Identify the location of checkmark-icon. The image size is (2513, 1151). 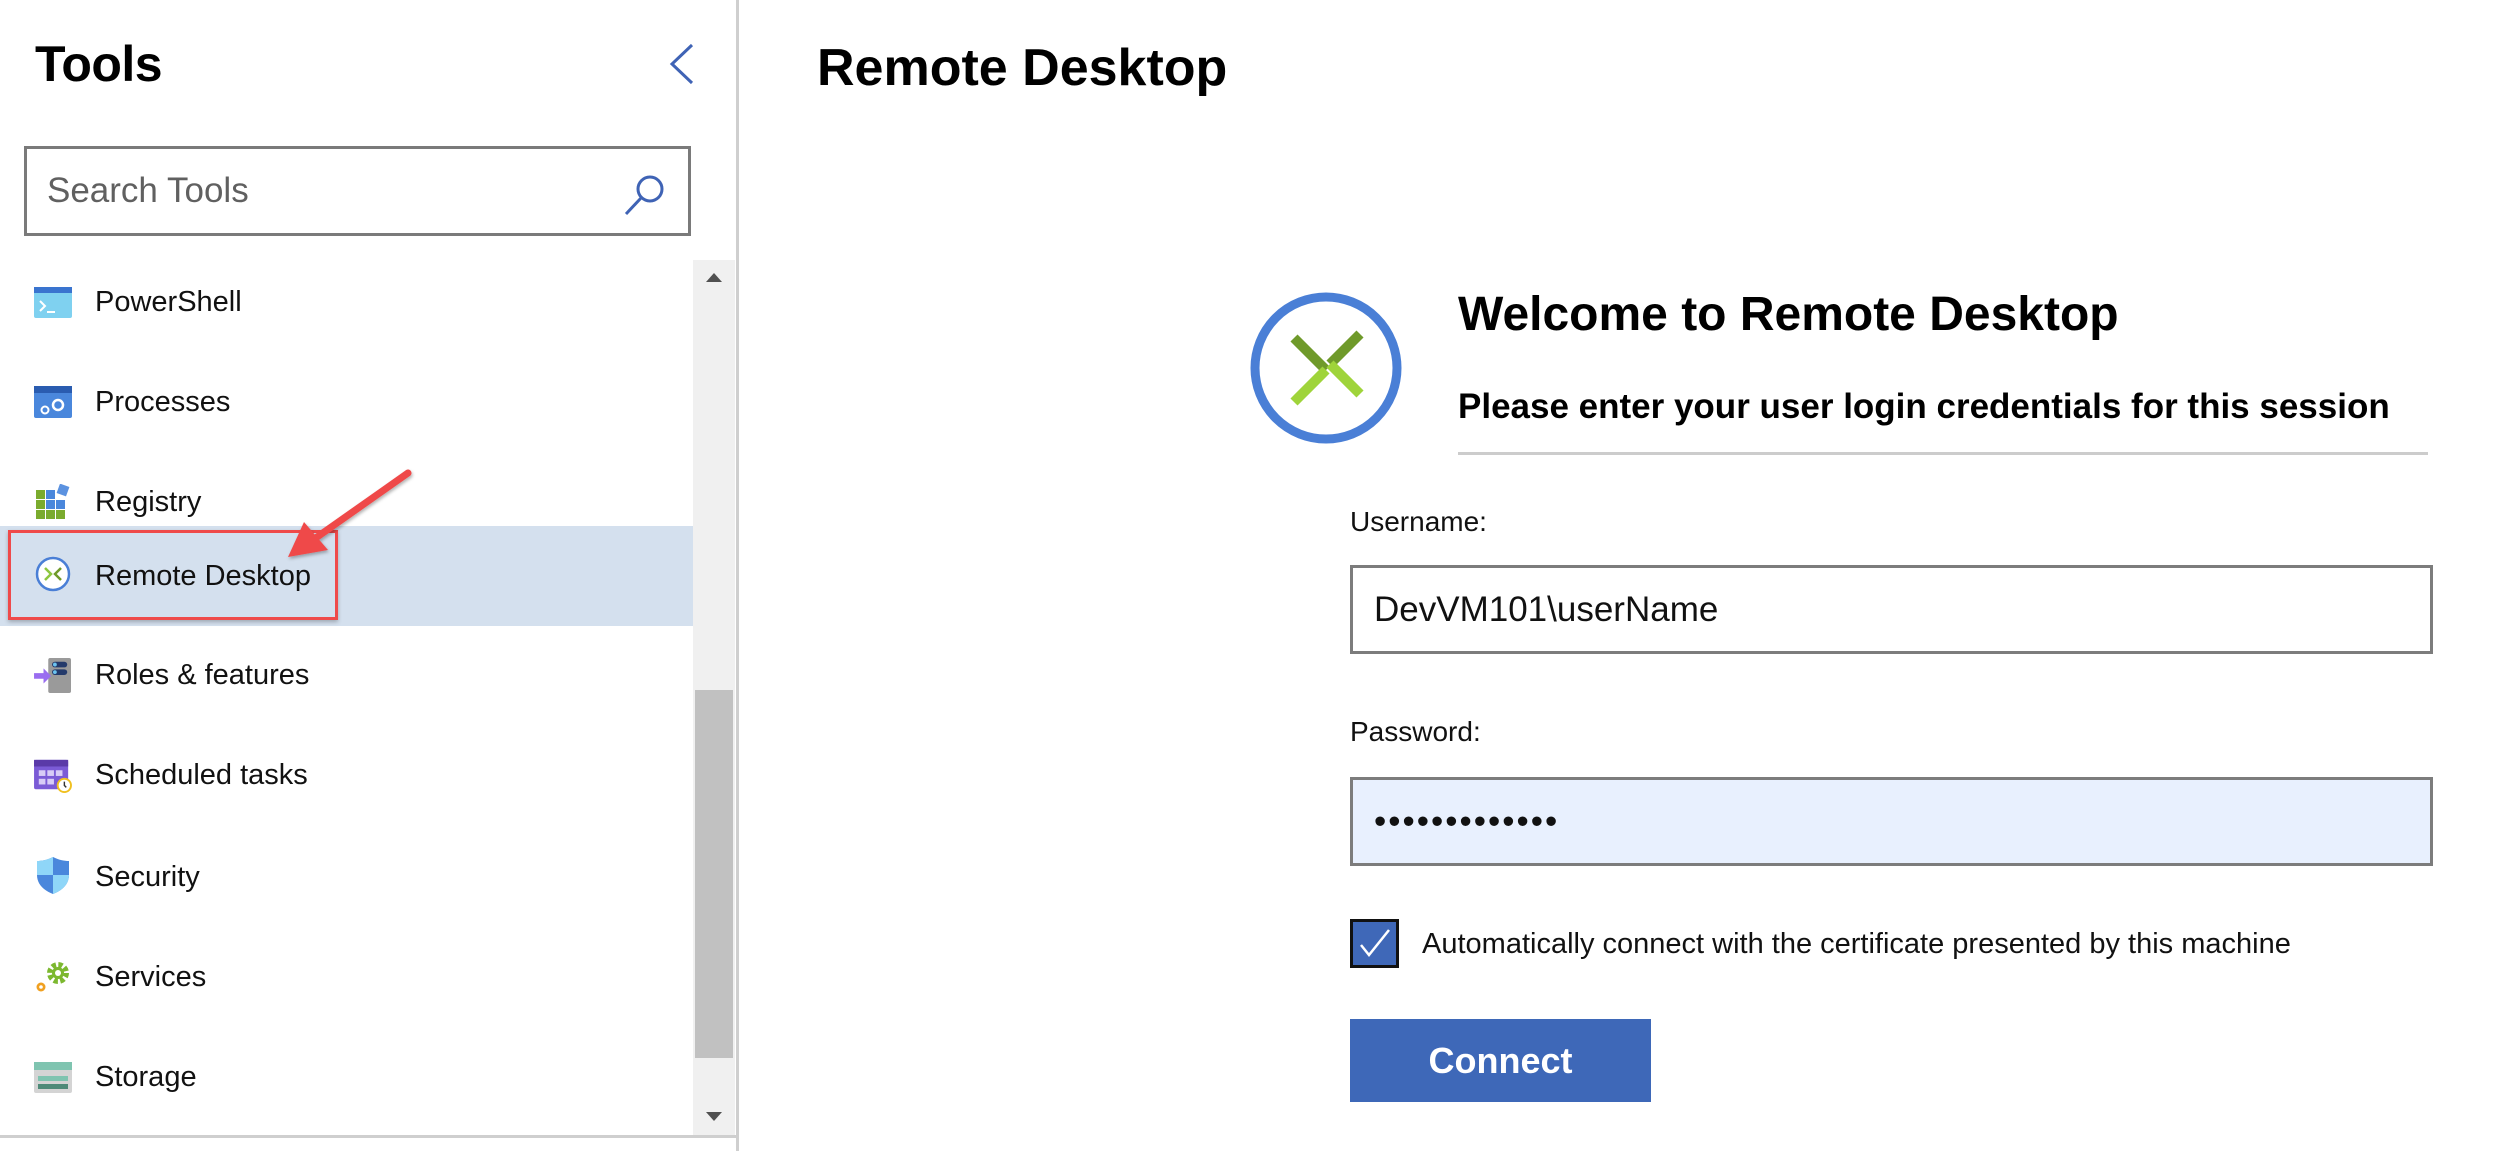
(1375, 943).